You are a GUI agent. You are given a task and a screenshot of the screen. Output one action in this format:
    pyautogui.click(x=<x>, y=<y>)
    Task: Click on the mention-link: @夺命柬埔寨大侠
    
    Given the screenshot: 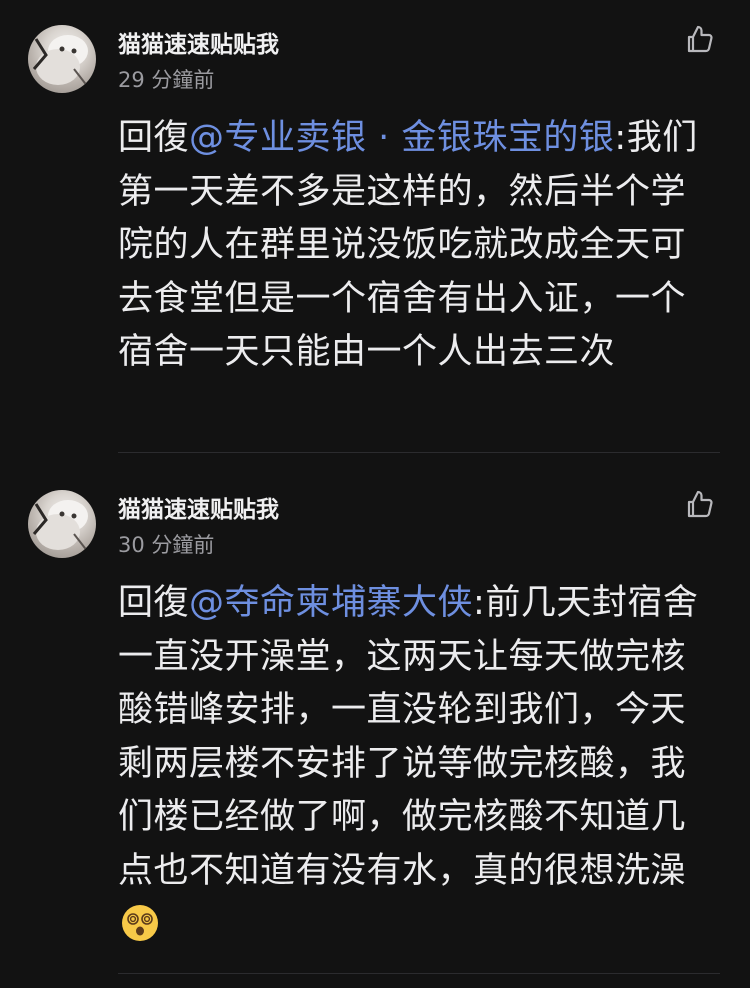 What is the action you would take?
    pyautogui.click(x=331, y=603)
    